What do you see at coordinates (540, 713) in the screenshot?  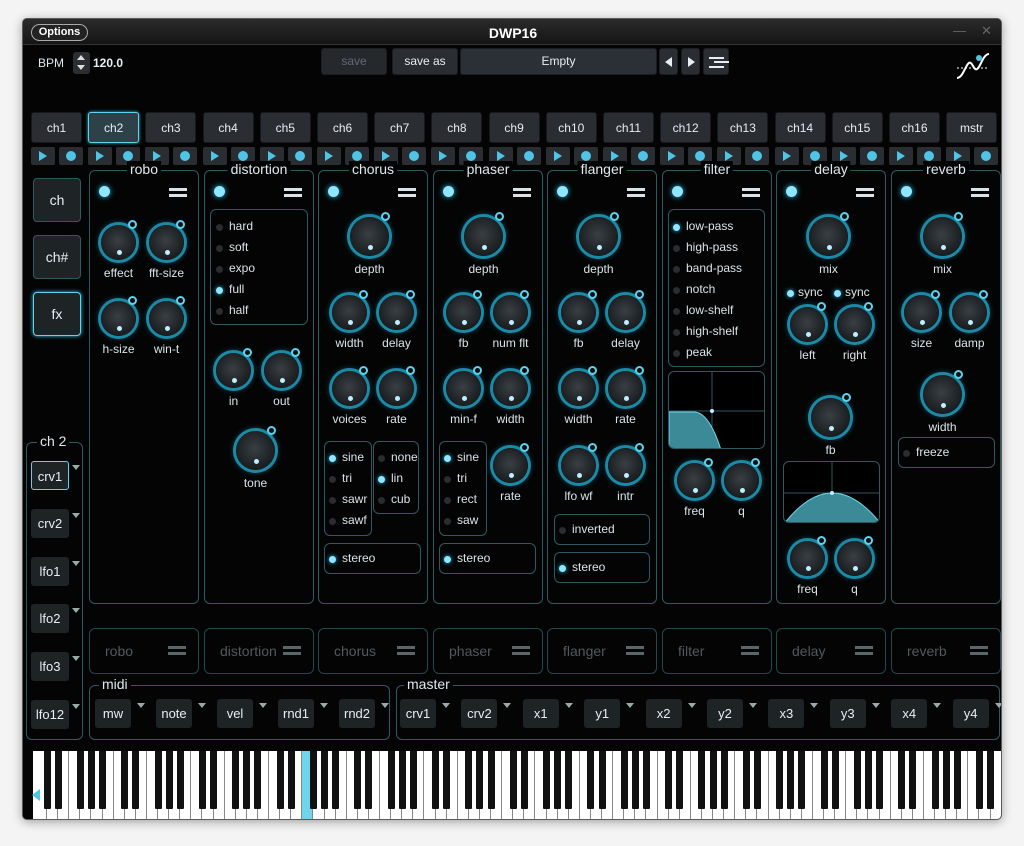 I see `master-source-x1: x1` at bounding box center [540, 713].